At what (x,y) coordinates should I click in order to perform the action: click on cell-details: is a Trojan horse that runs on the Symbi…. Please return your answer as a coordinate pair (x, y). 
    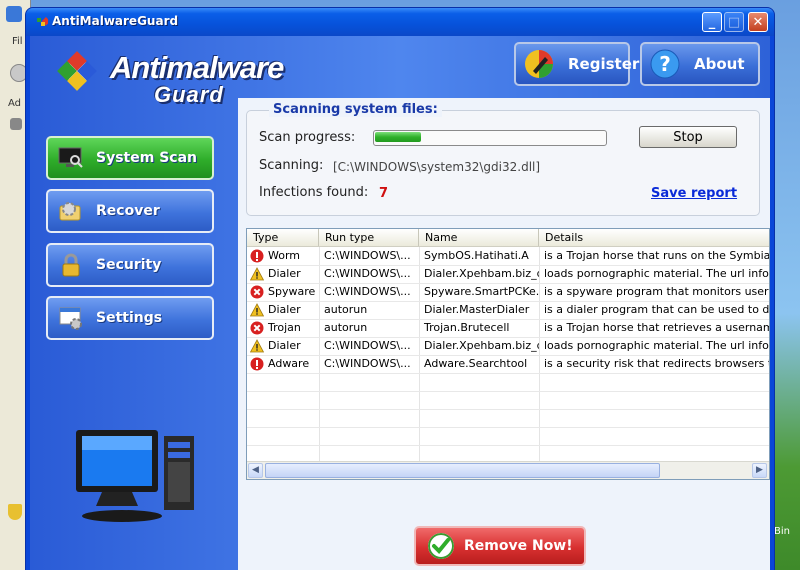
    Looking at the image, I should click on (656, 255).